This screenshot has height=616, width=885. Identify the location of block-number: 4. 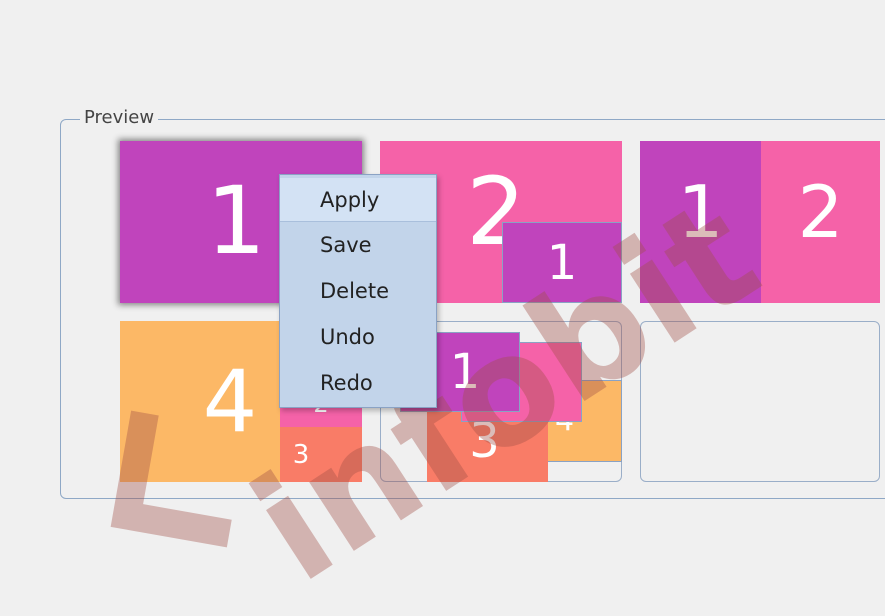
(230, 401).